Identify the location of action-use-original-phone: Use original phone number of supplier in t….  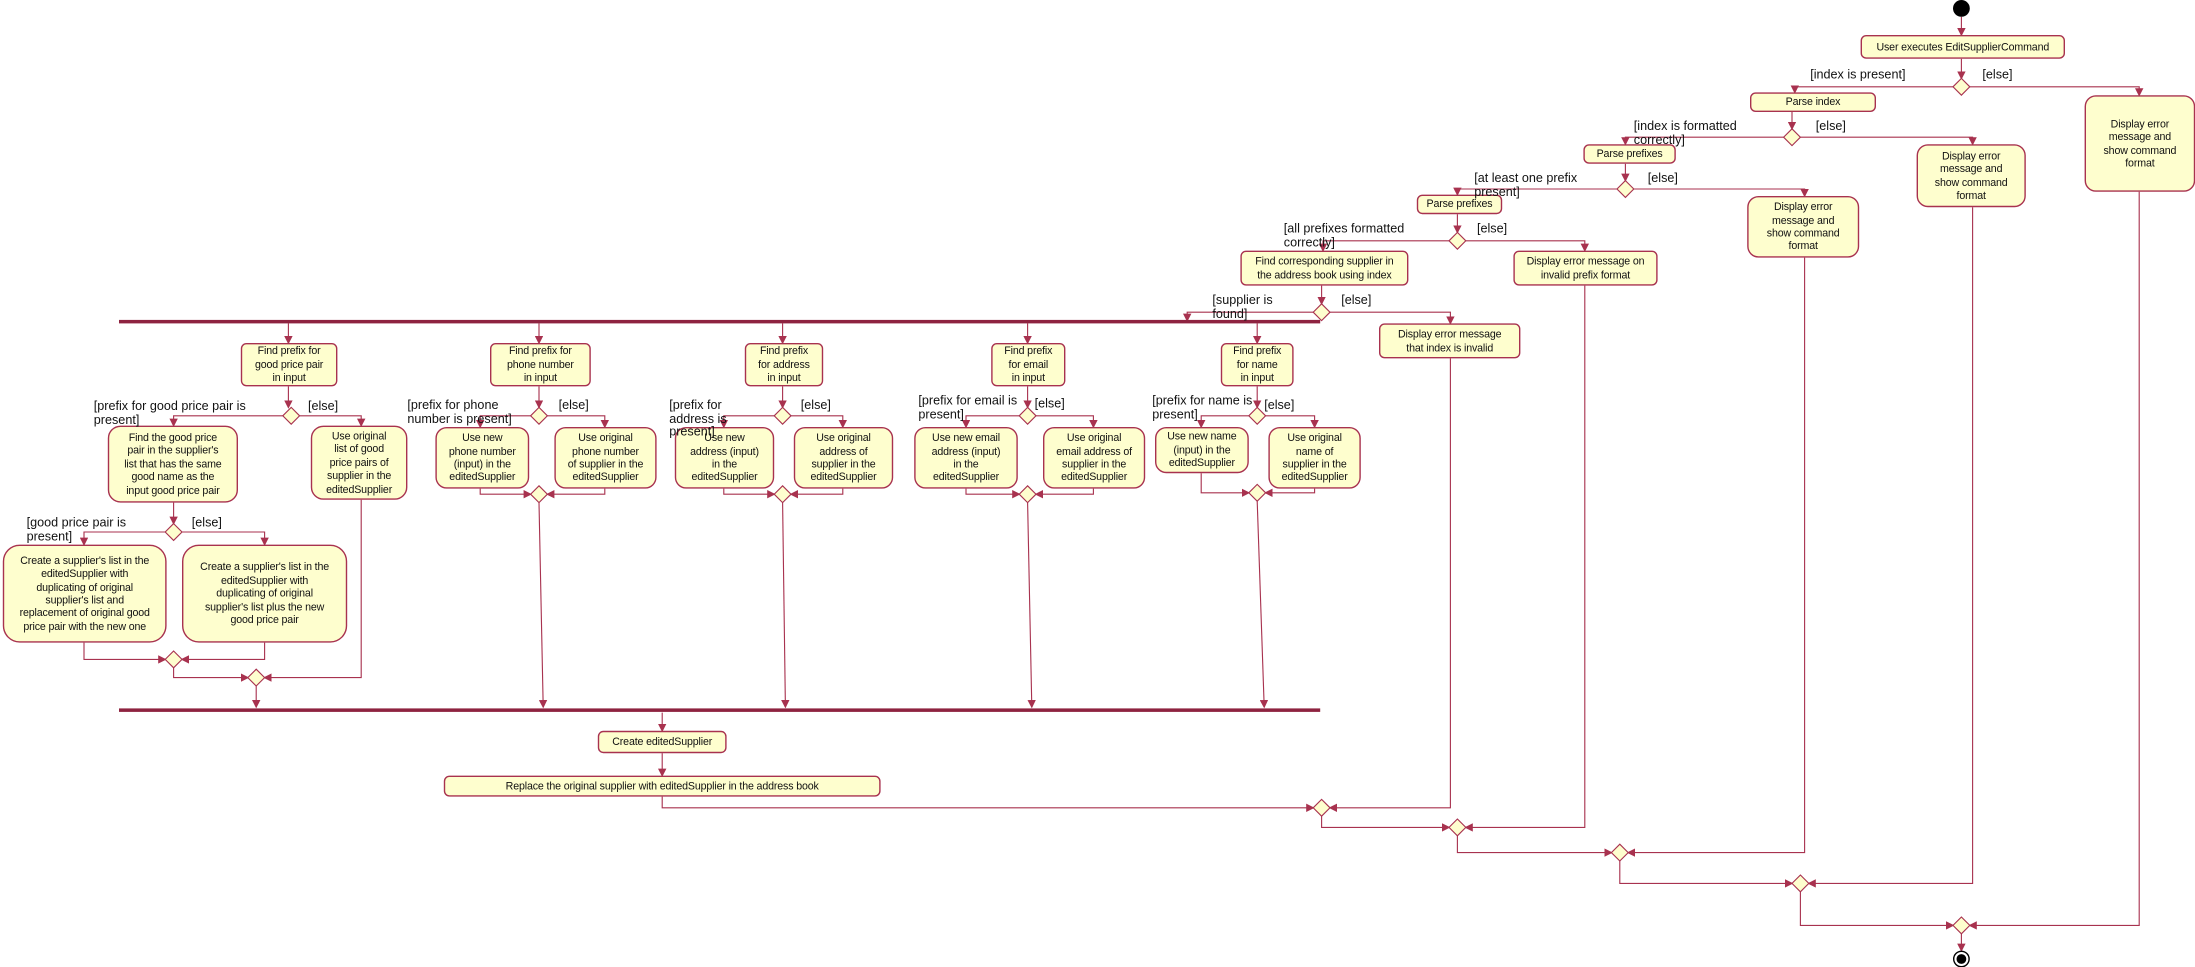
(605, 458).